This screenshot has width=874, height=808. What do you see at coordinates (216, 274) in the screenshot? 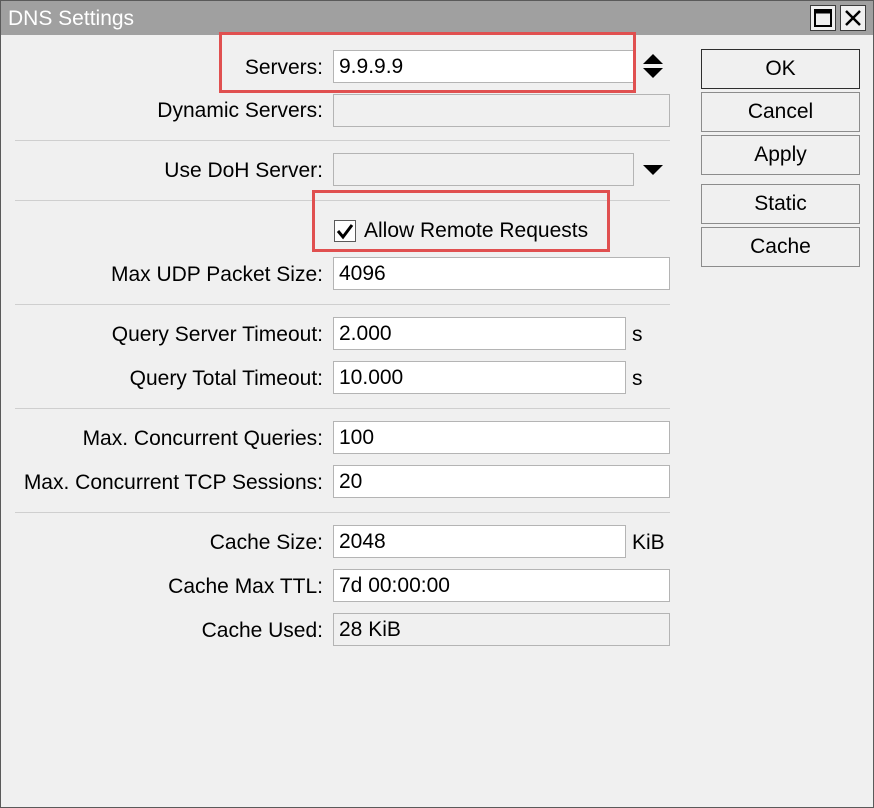
I see `max-udp-packet-size-label: Max UDP Packet Size:` at bounding box center [216, 274].